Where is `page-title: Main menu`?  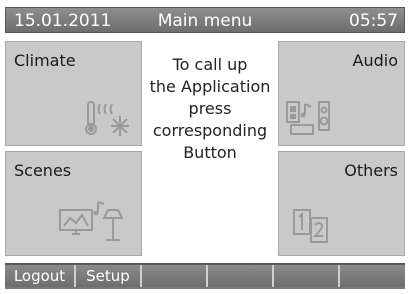
page-title: Main menu is located at coordinates (205, 21).